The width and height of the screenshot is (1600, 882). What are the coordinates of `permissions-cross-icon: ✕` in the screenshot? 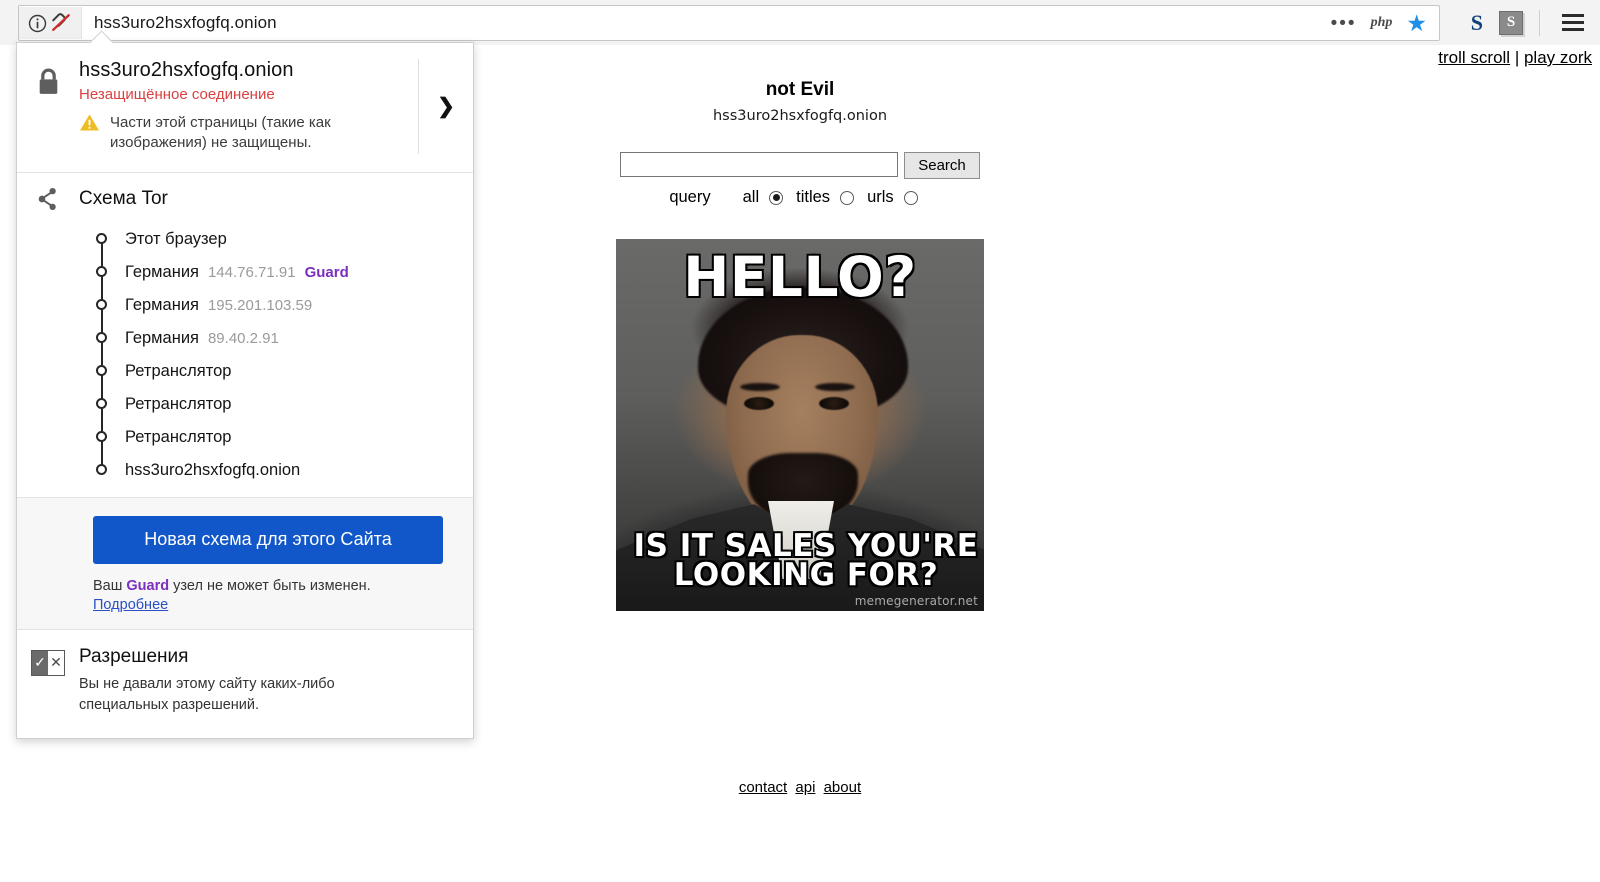 It's located at (56, 662).